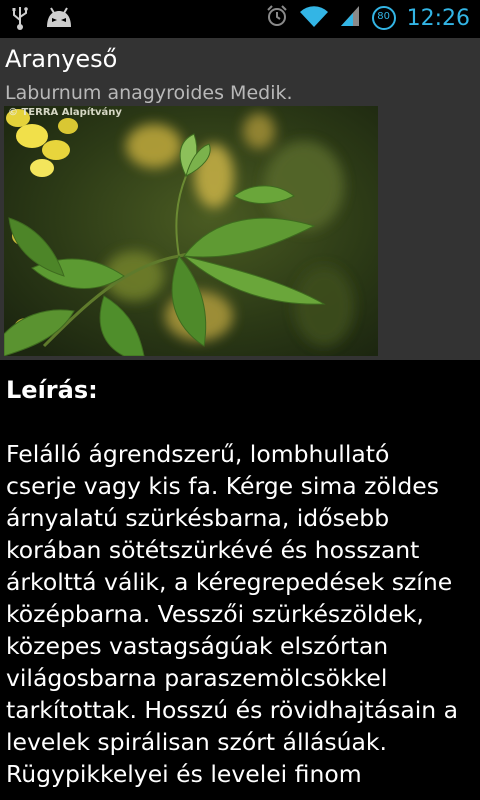  What do you see at coordinates (20, 20) in the screenshot?
I see `usb-icon` at bounding box center [20, 20].